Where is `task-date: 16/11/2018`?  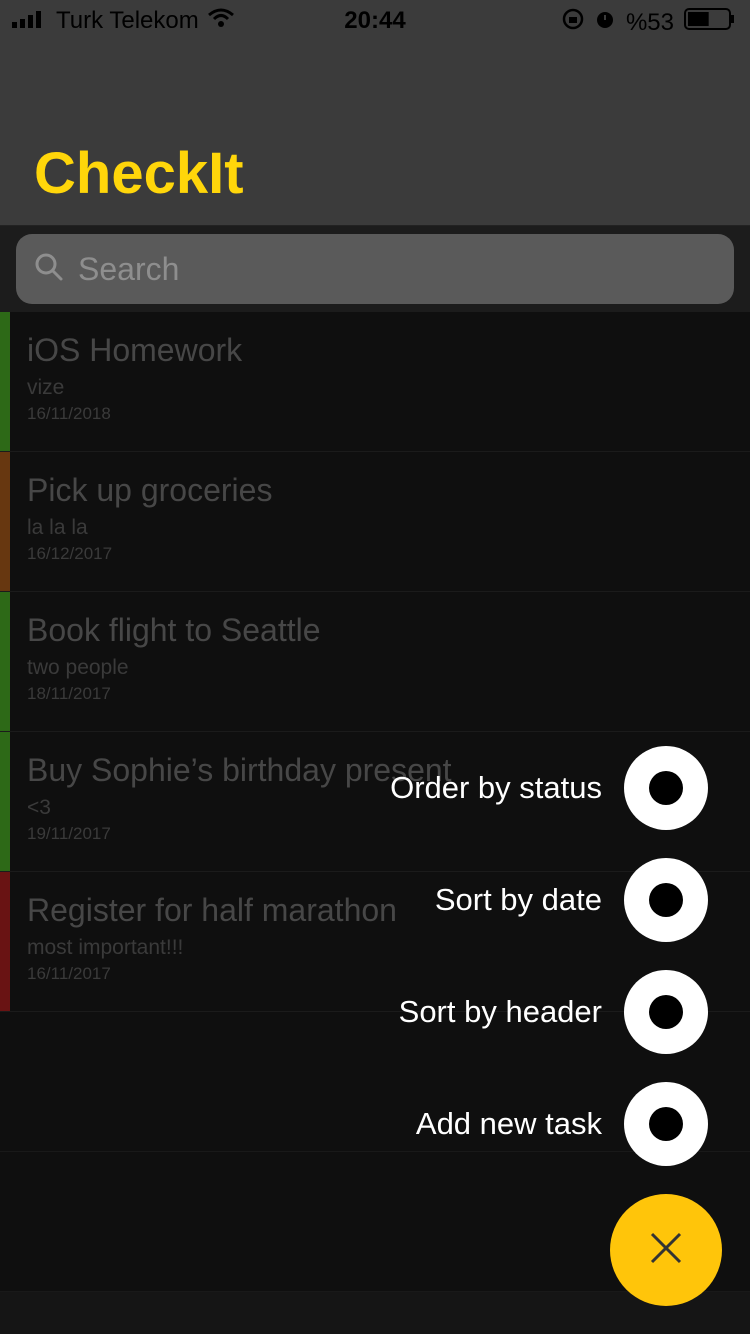
task-date: 16/11/2018 is located at coordinates (69, 413).